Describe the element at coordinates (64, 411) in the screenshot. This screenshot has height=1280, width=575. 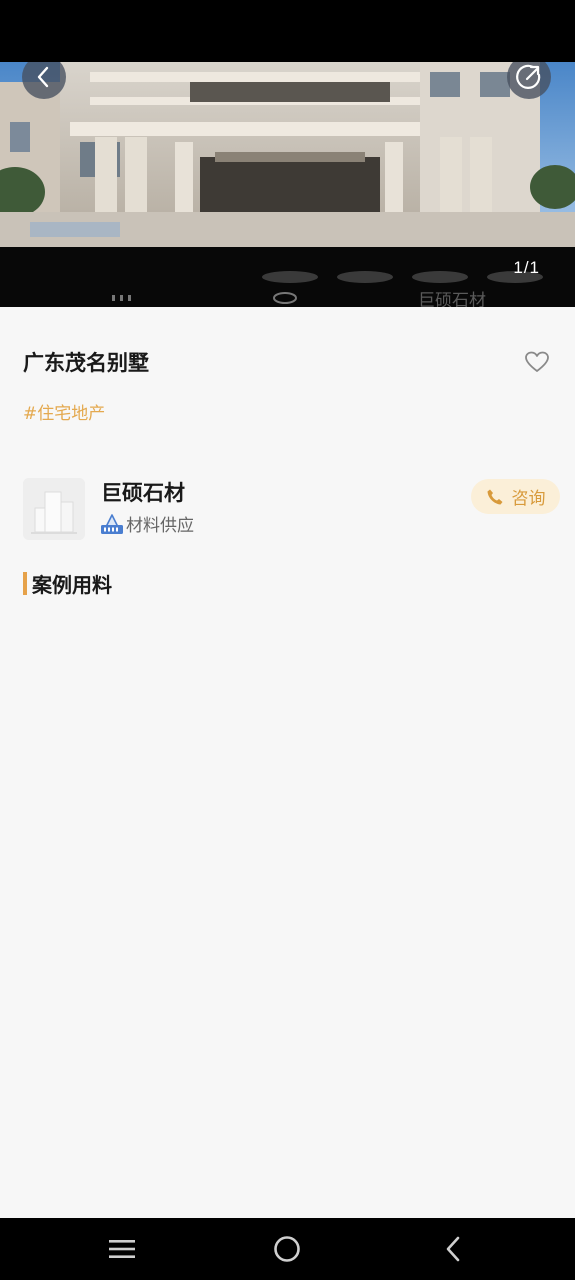
I see `project-tag: #住宅地产` at that location.